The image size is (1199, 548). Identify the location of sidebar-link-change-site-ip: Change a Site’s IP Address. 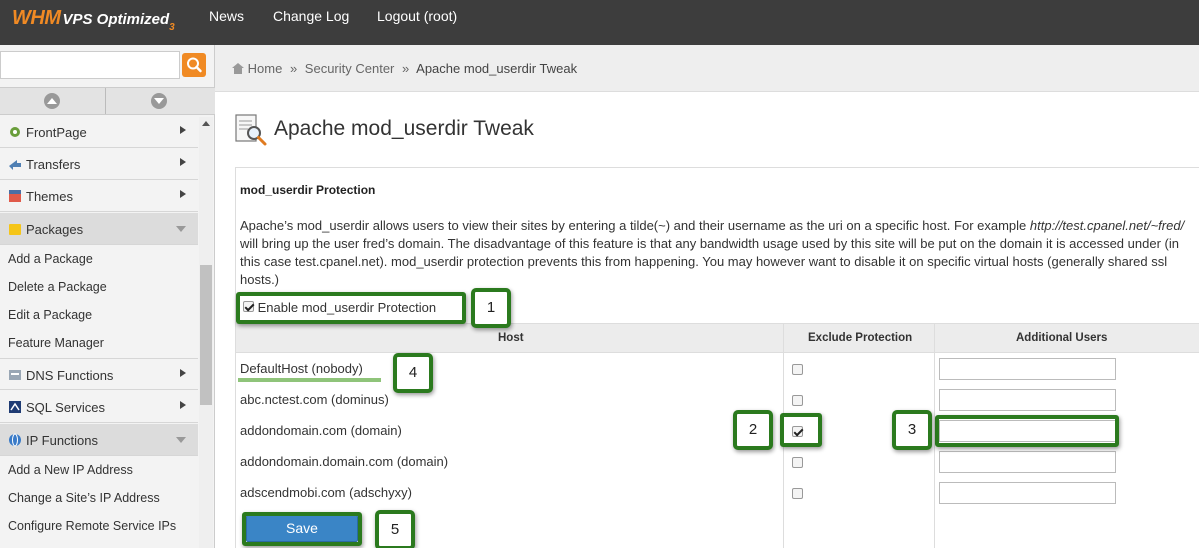
(84, 498).